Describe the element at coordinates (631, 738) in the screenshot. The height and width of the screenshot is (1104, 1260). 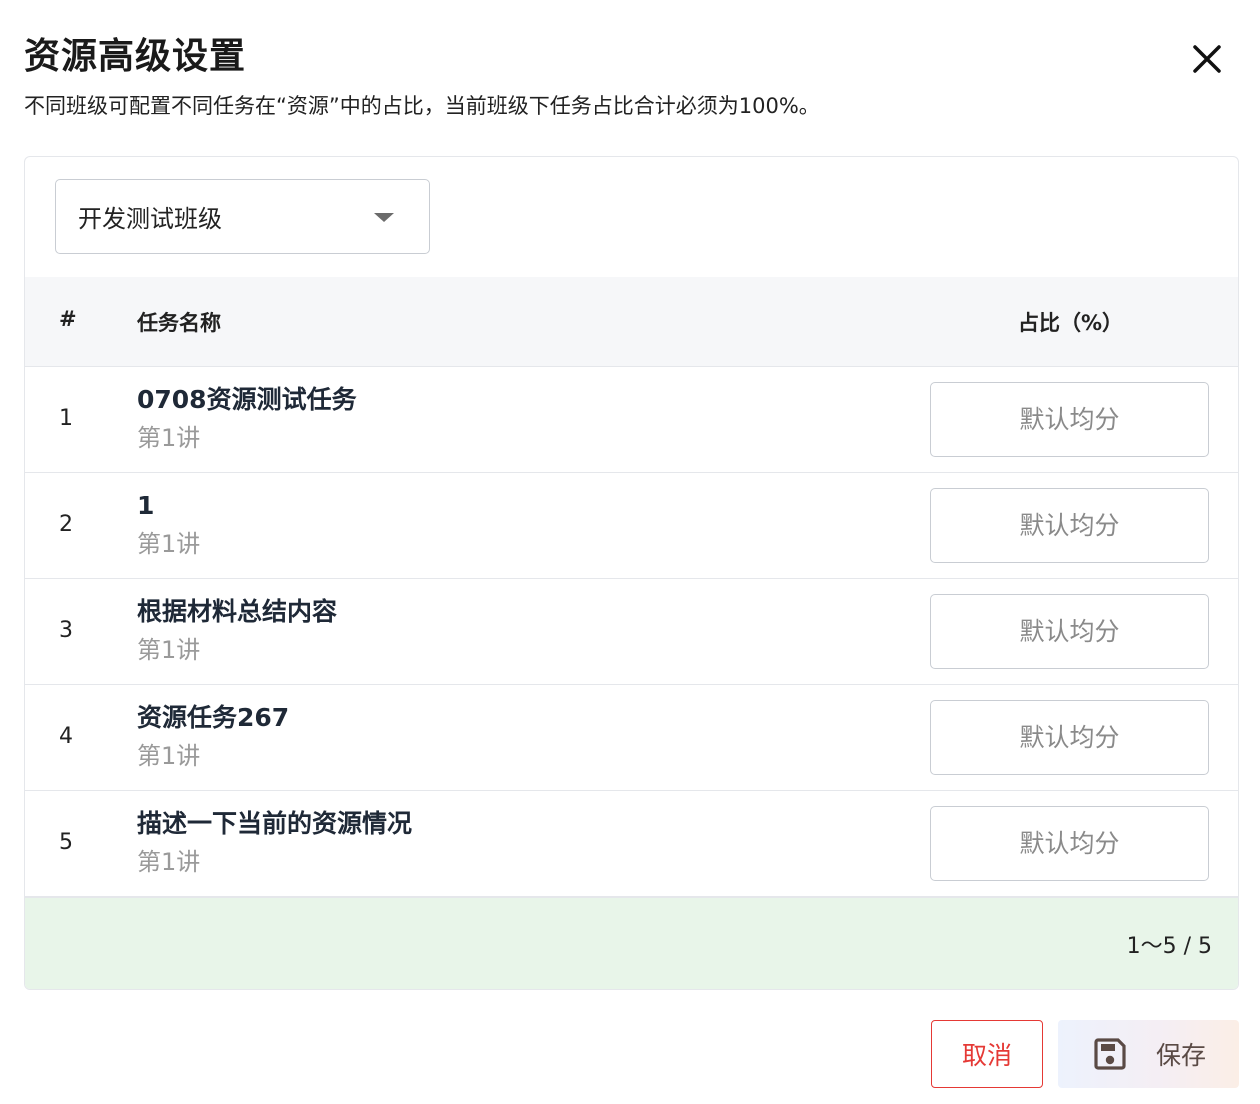
I see `table-row: 4 资源任务267 第1讲` at that location.